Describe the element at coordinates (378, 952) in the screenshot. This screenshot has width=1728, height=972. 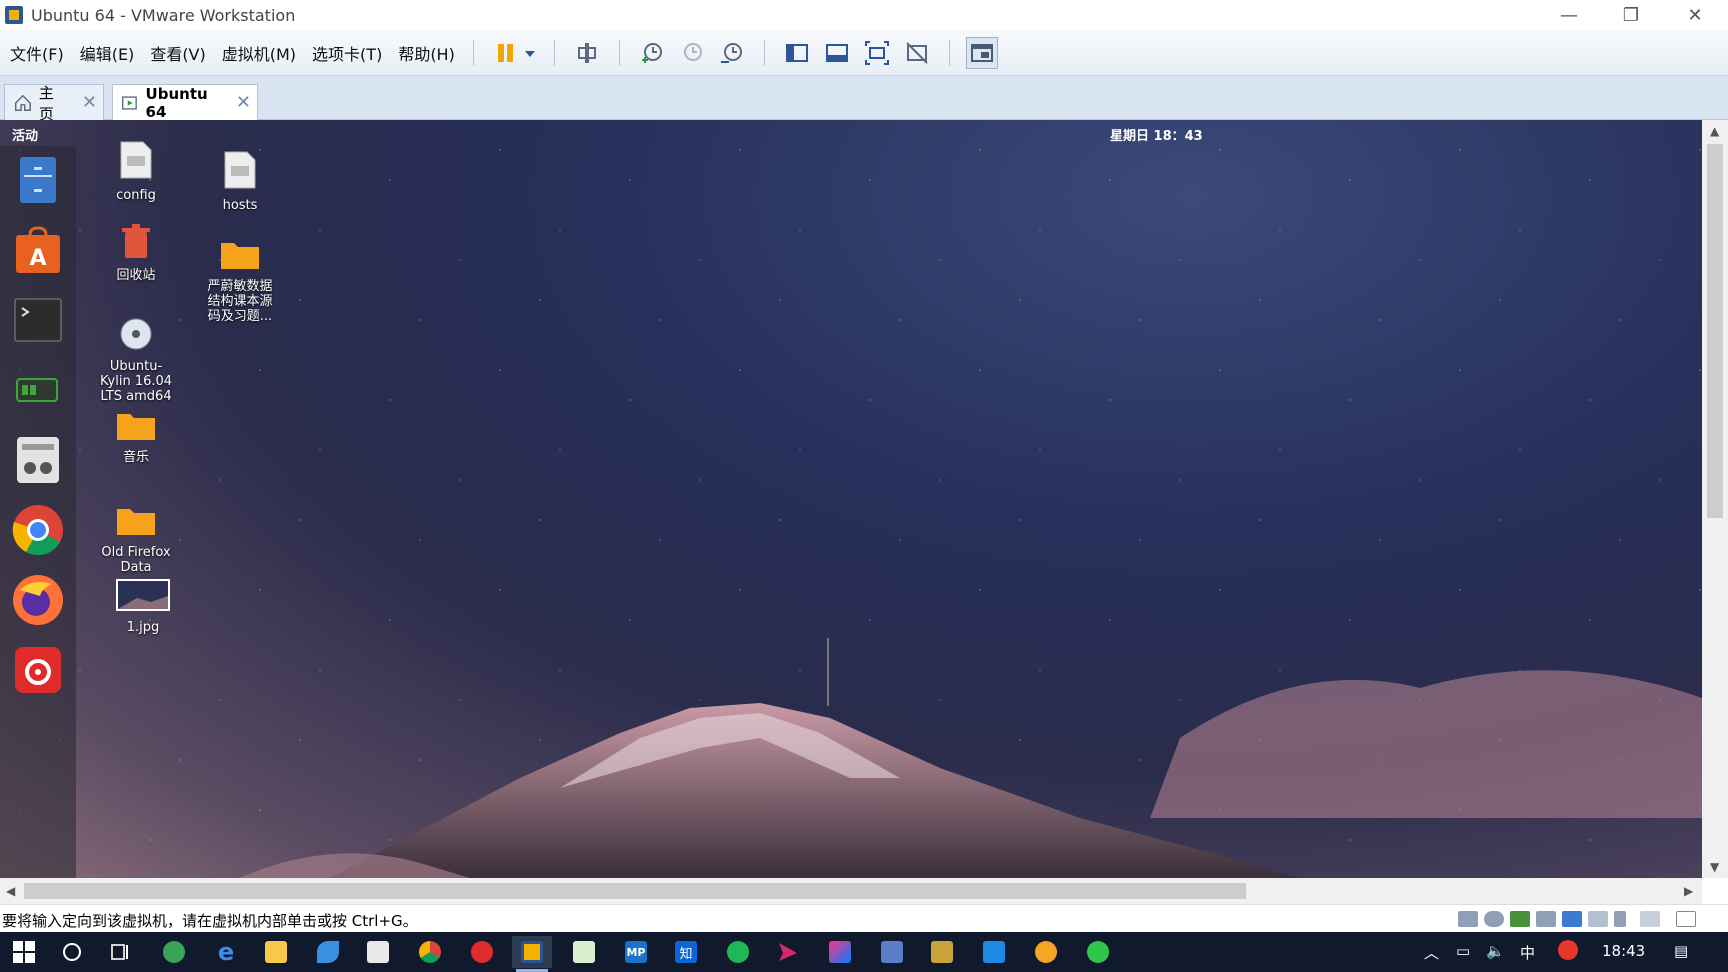
I see `store-icon` at that location.